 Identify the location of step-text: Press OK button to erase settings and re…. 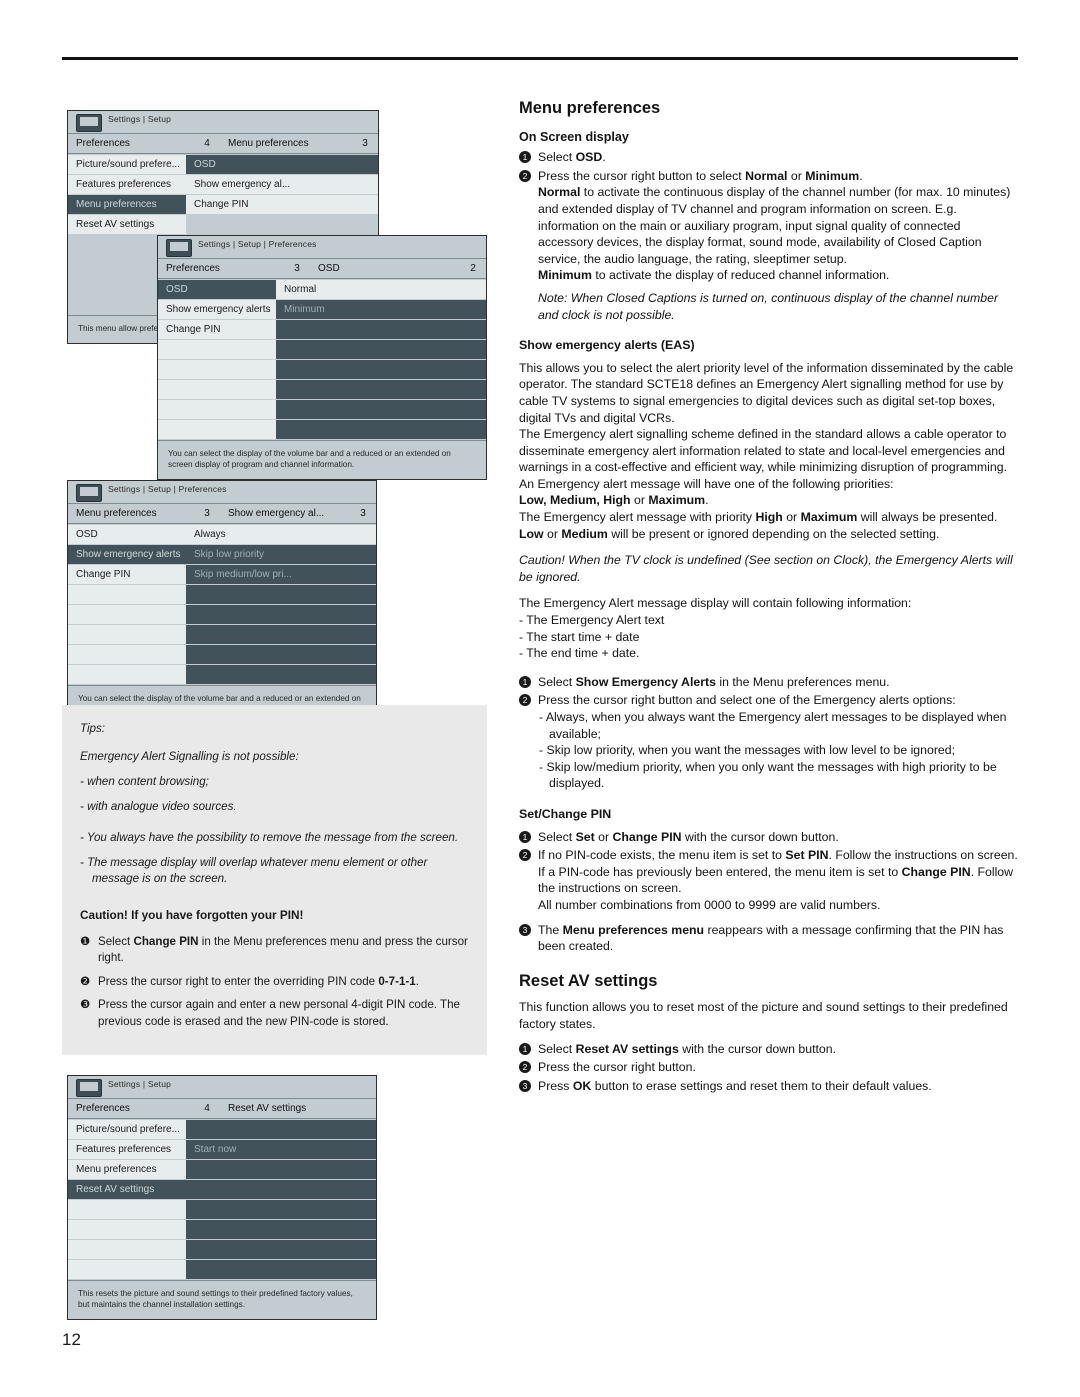
(735, 1085).